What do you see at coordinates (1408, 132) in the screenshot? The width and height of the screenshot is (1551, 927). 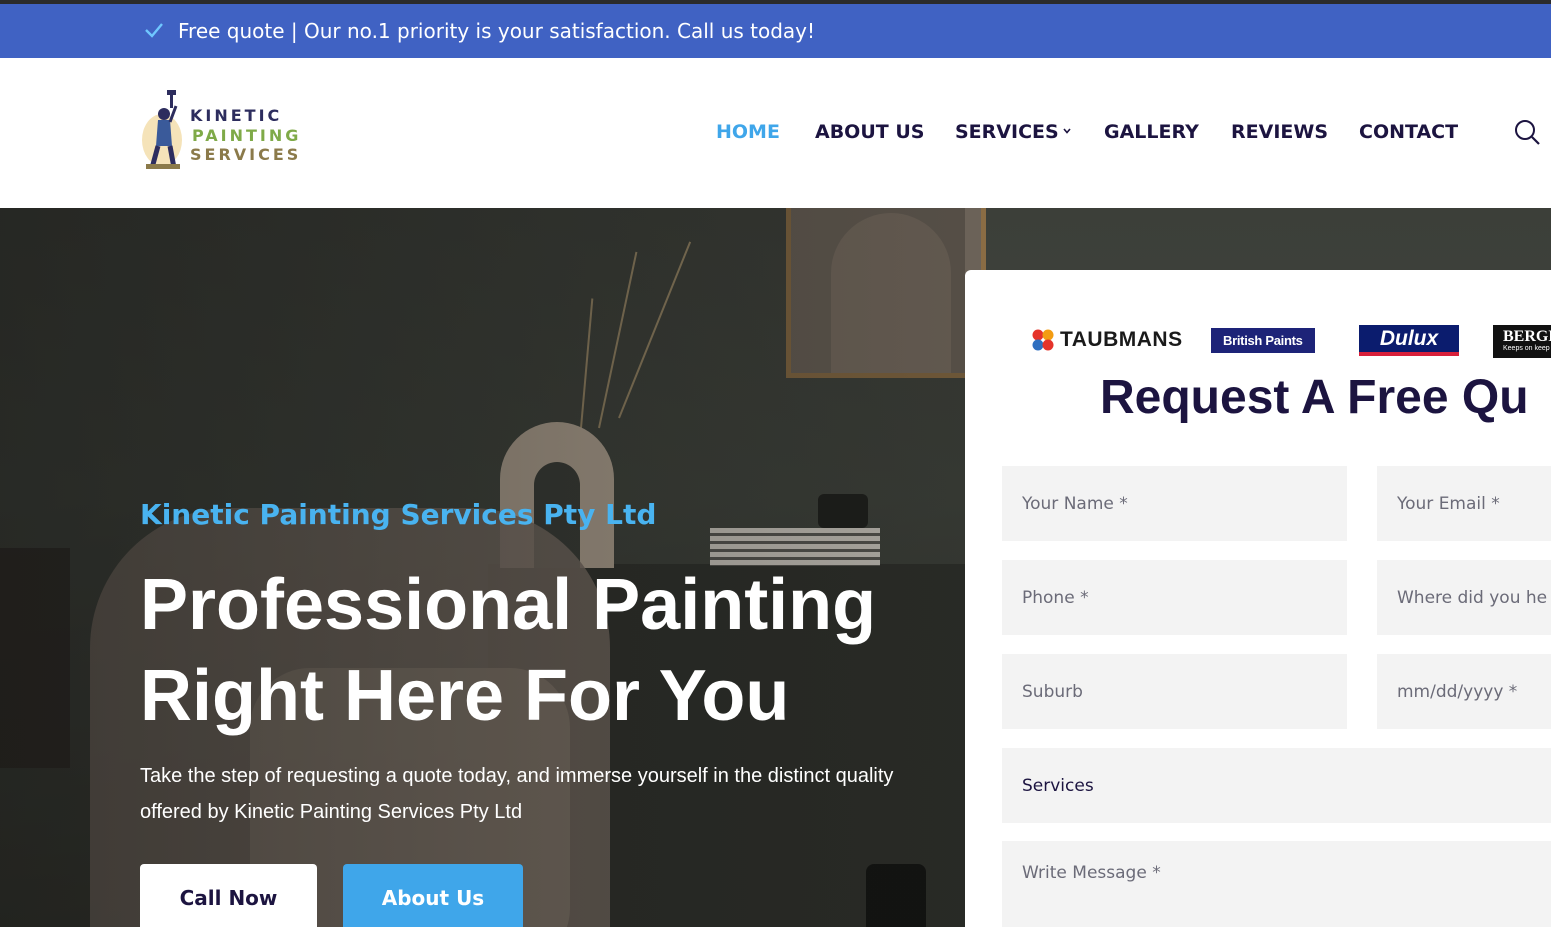 I see `nav-contact: CONTACT` at bounding box center [1408, 132].